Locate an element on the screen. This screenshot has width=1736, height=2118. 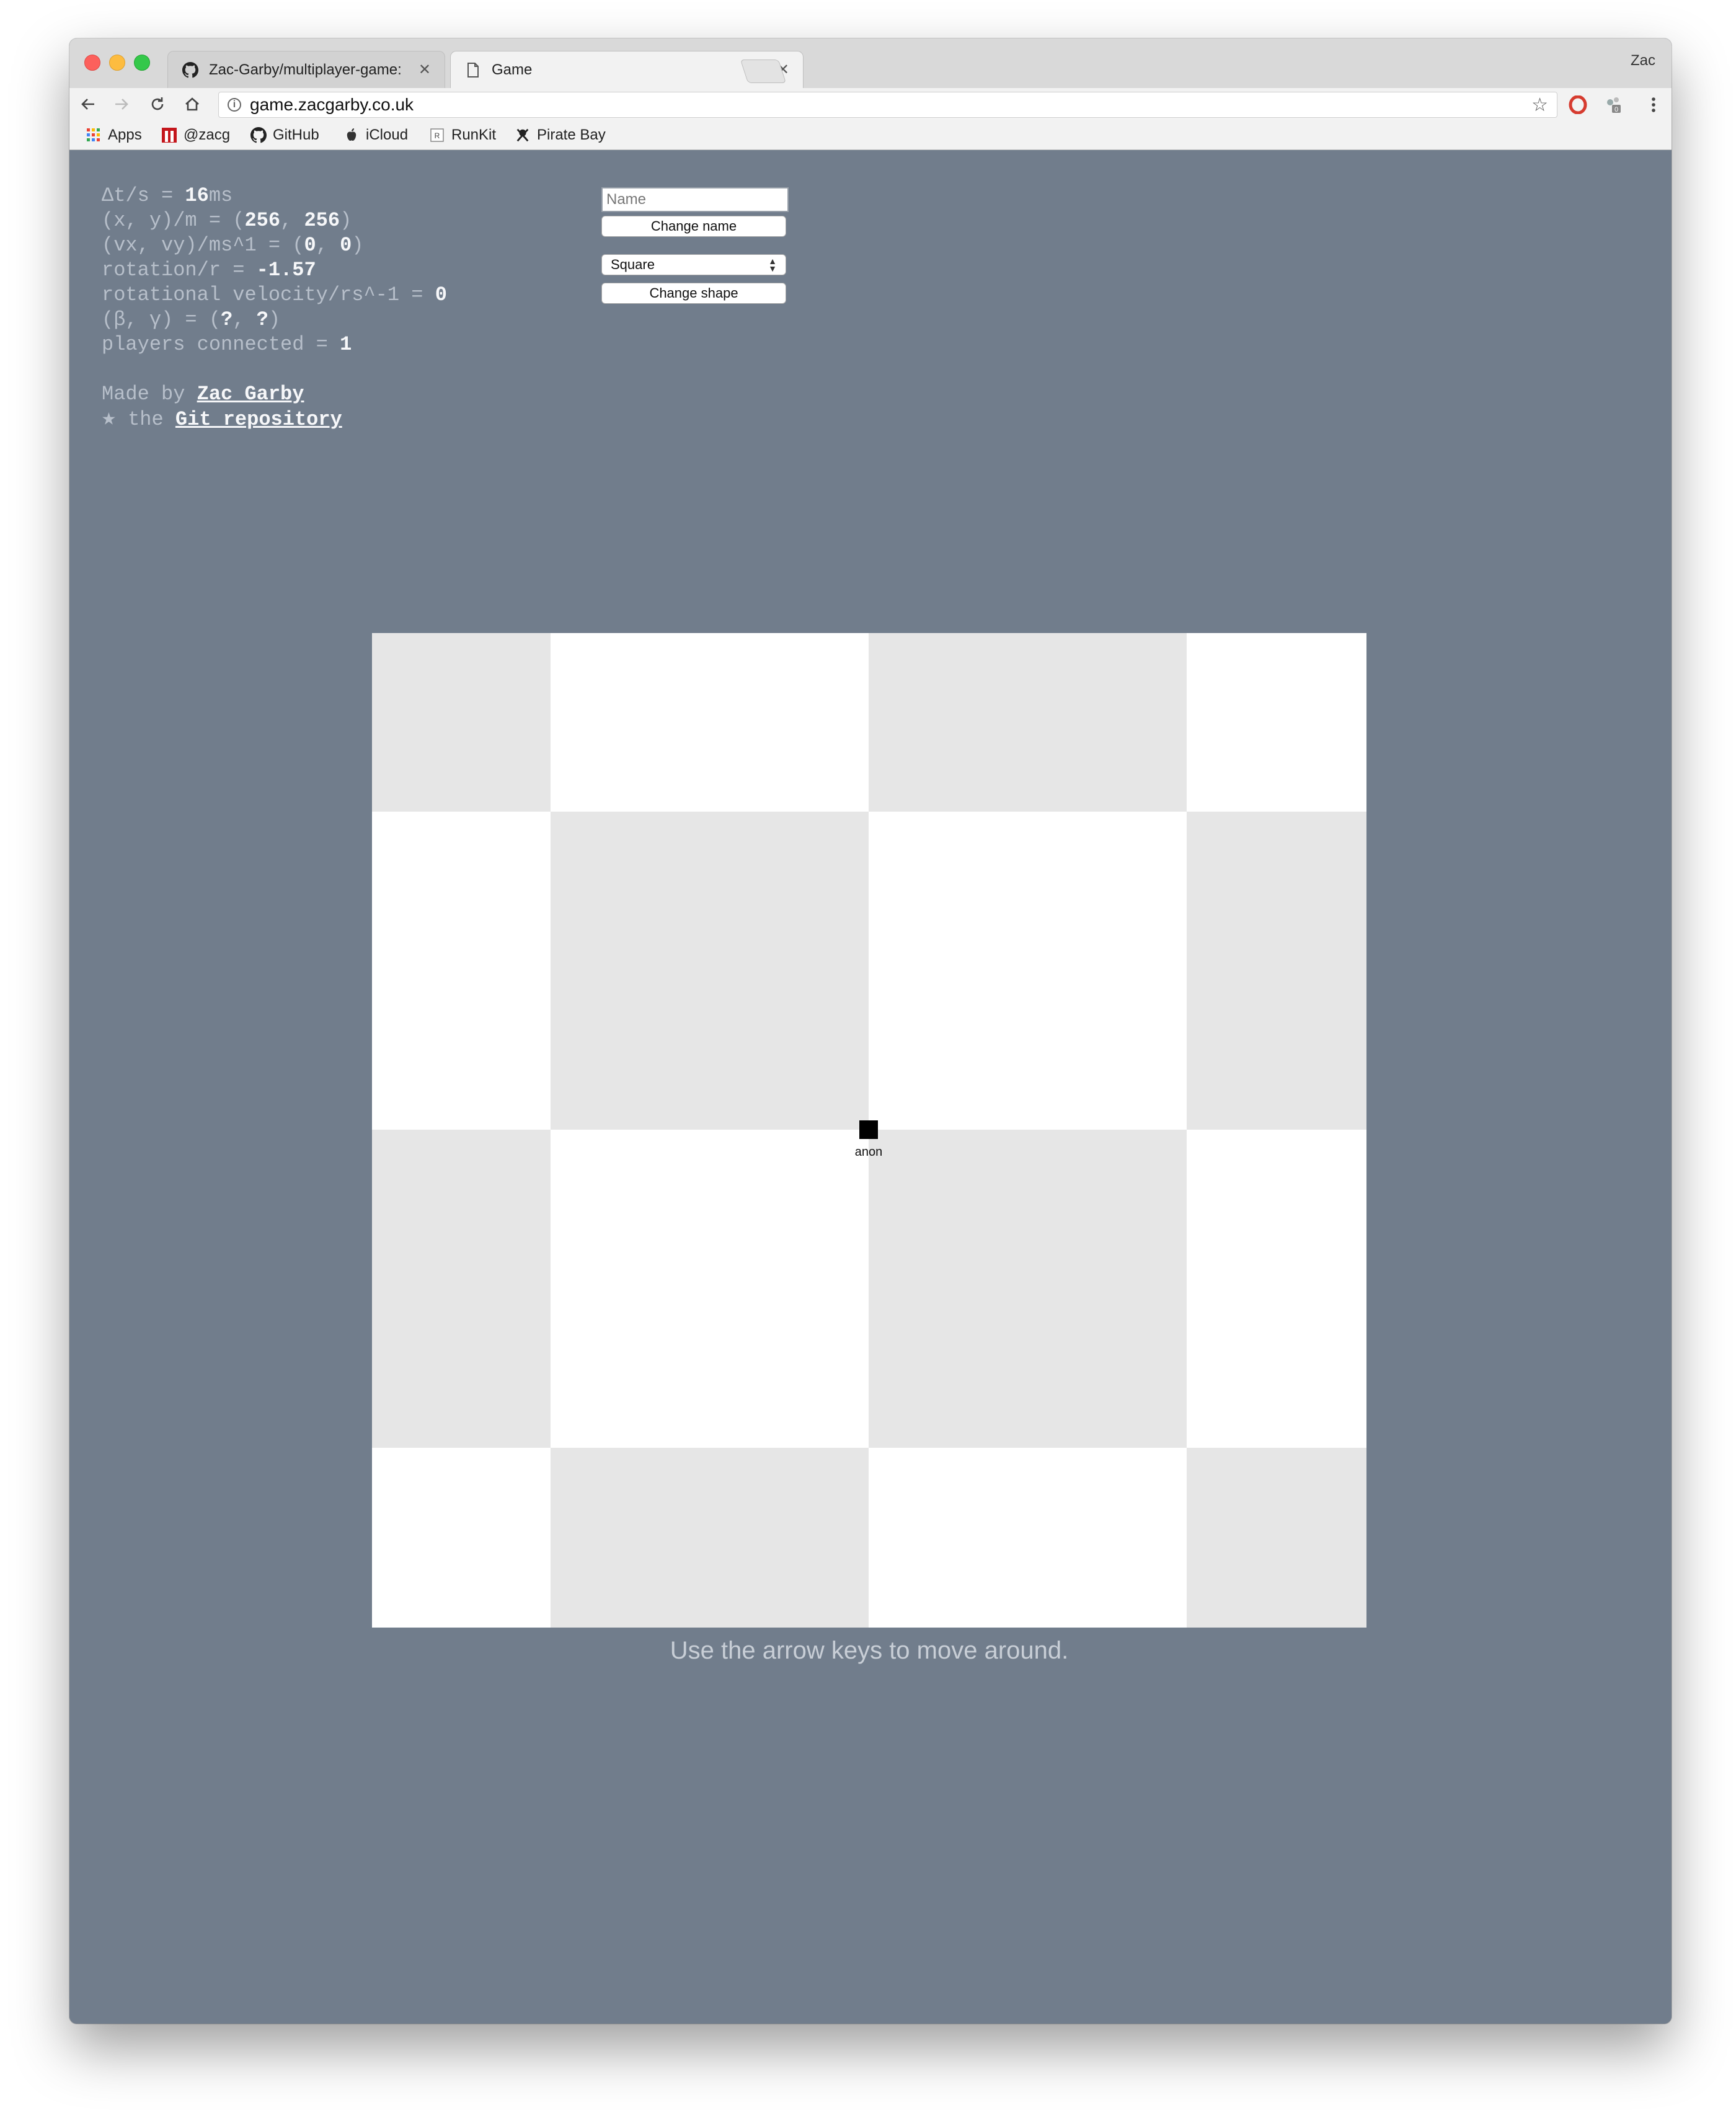
instructions-text: Use the arrow keys to move around. is located at coordinates (869, 1650).